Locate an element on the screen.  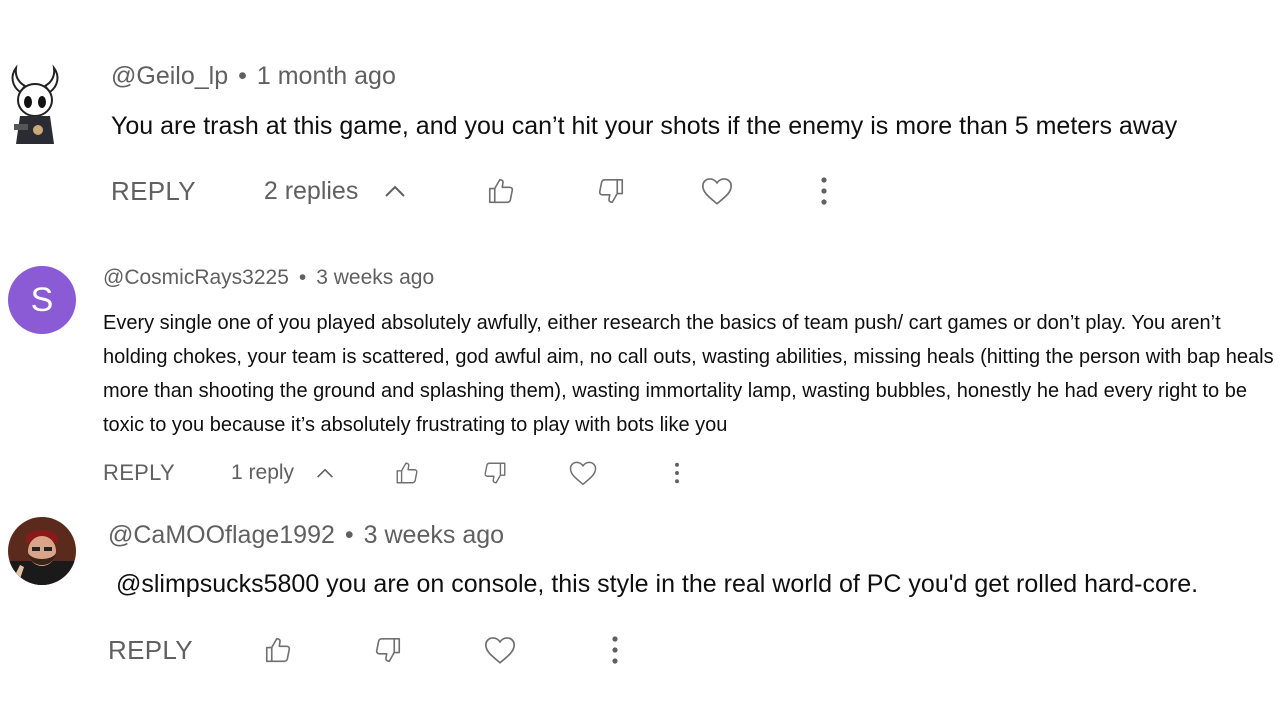
replies-count: 2 replies is located at coordinates (311, 190).